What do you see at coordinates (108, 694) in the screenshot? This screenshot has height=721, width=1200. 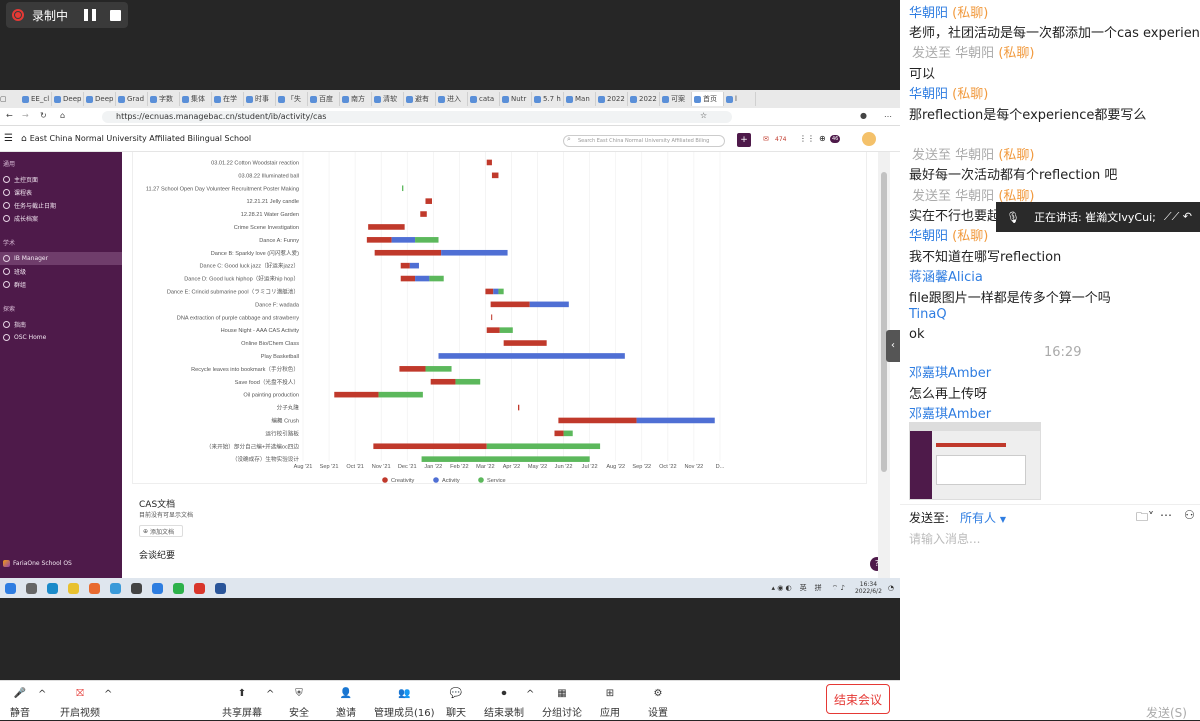 I see `video-options-chevron-icon: ^` at bounding box center [108, 694].